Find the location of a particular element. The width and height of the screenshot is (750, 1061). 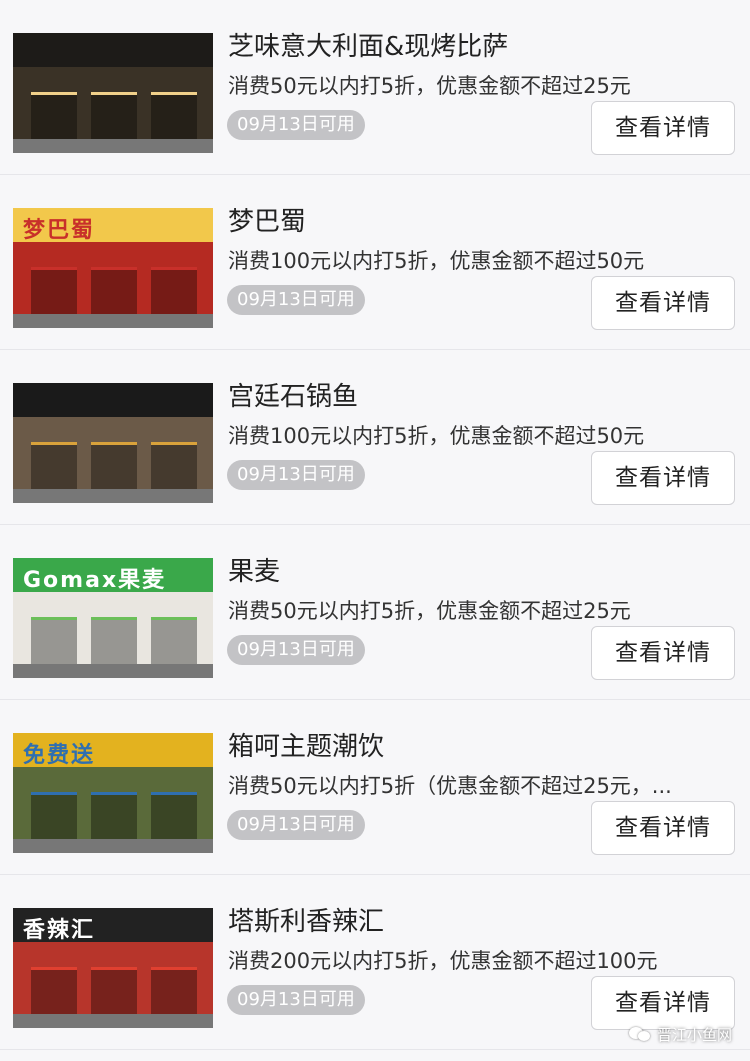

store-photo: 梦巴蜀 is located at coordinates (113, 268).